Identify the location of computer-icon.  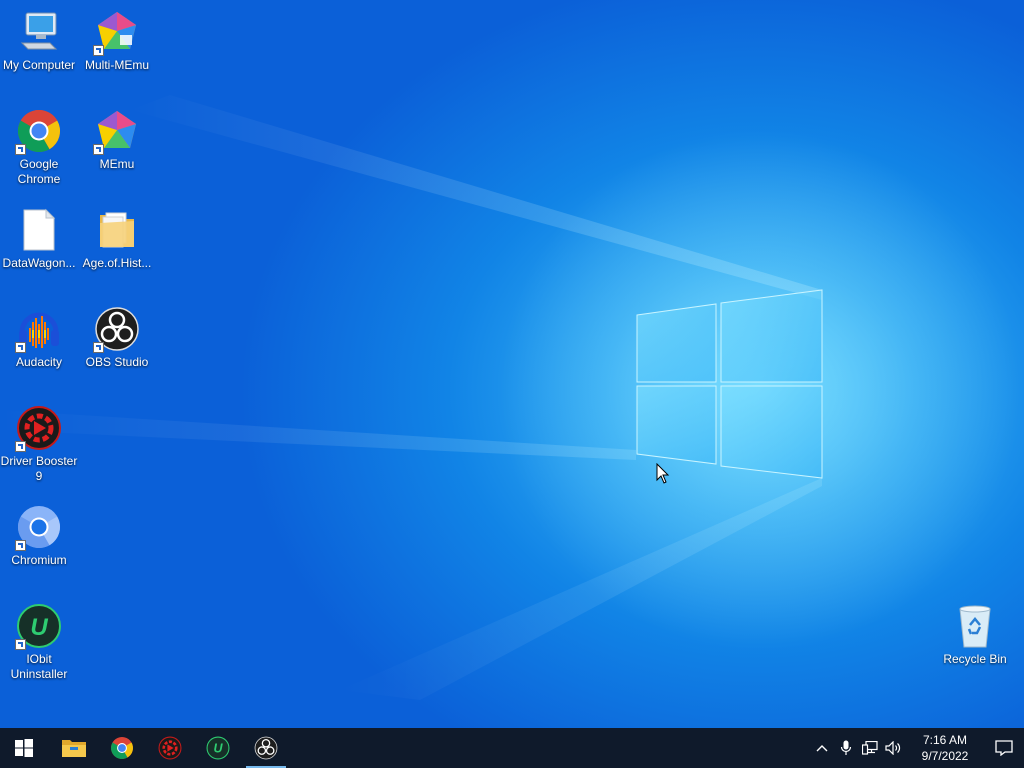
(39, 32).